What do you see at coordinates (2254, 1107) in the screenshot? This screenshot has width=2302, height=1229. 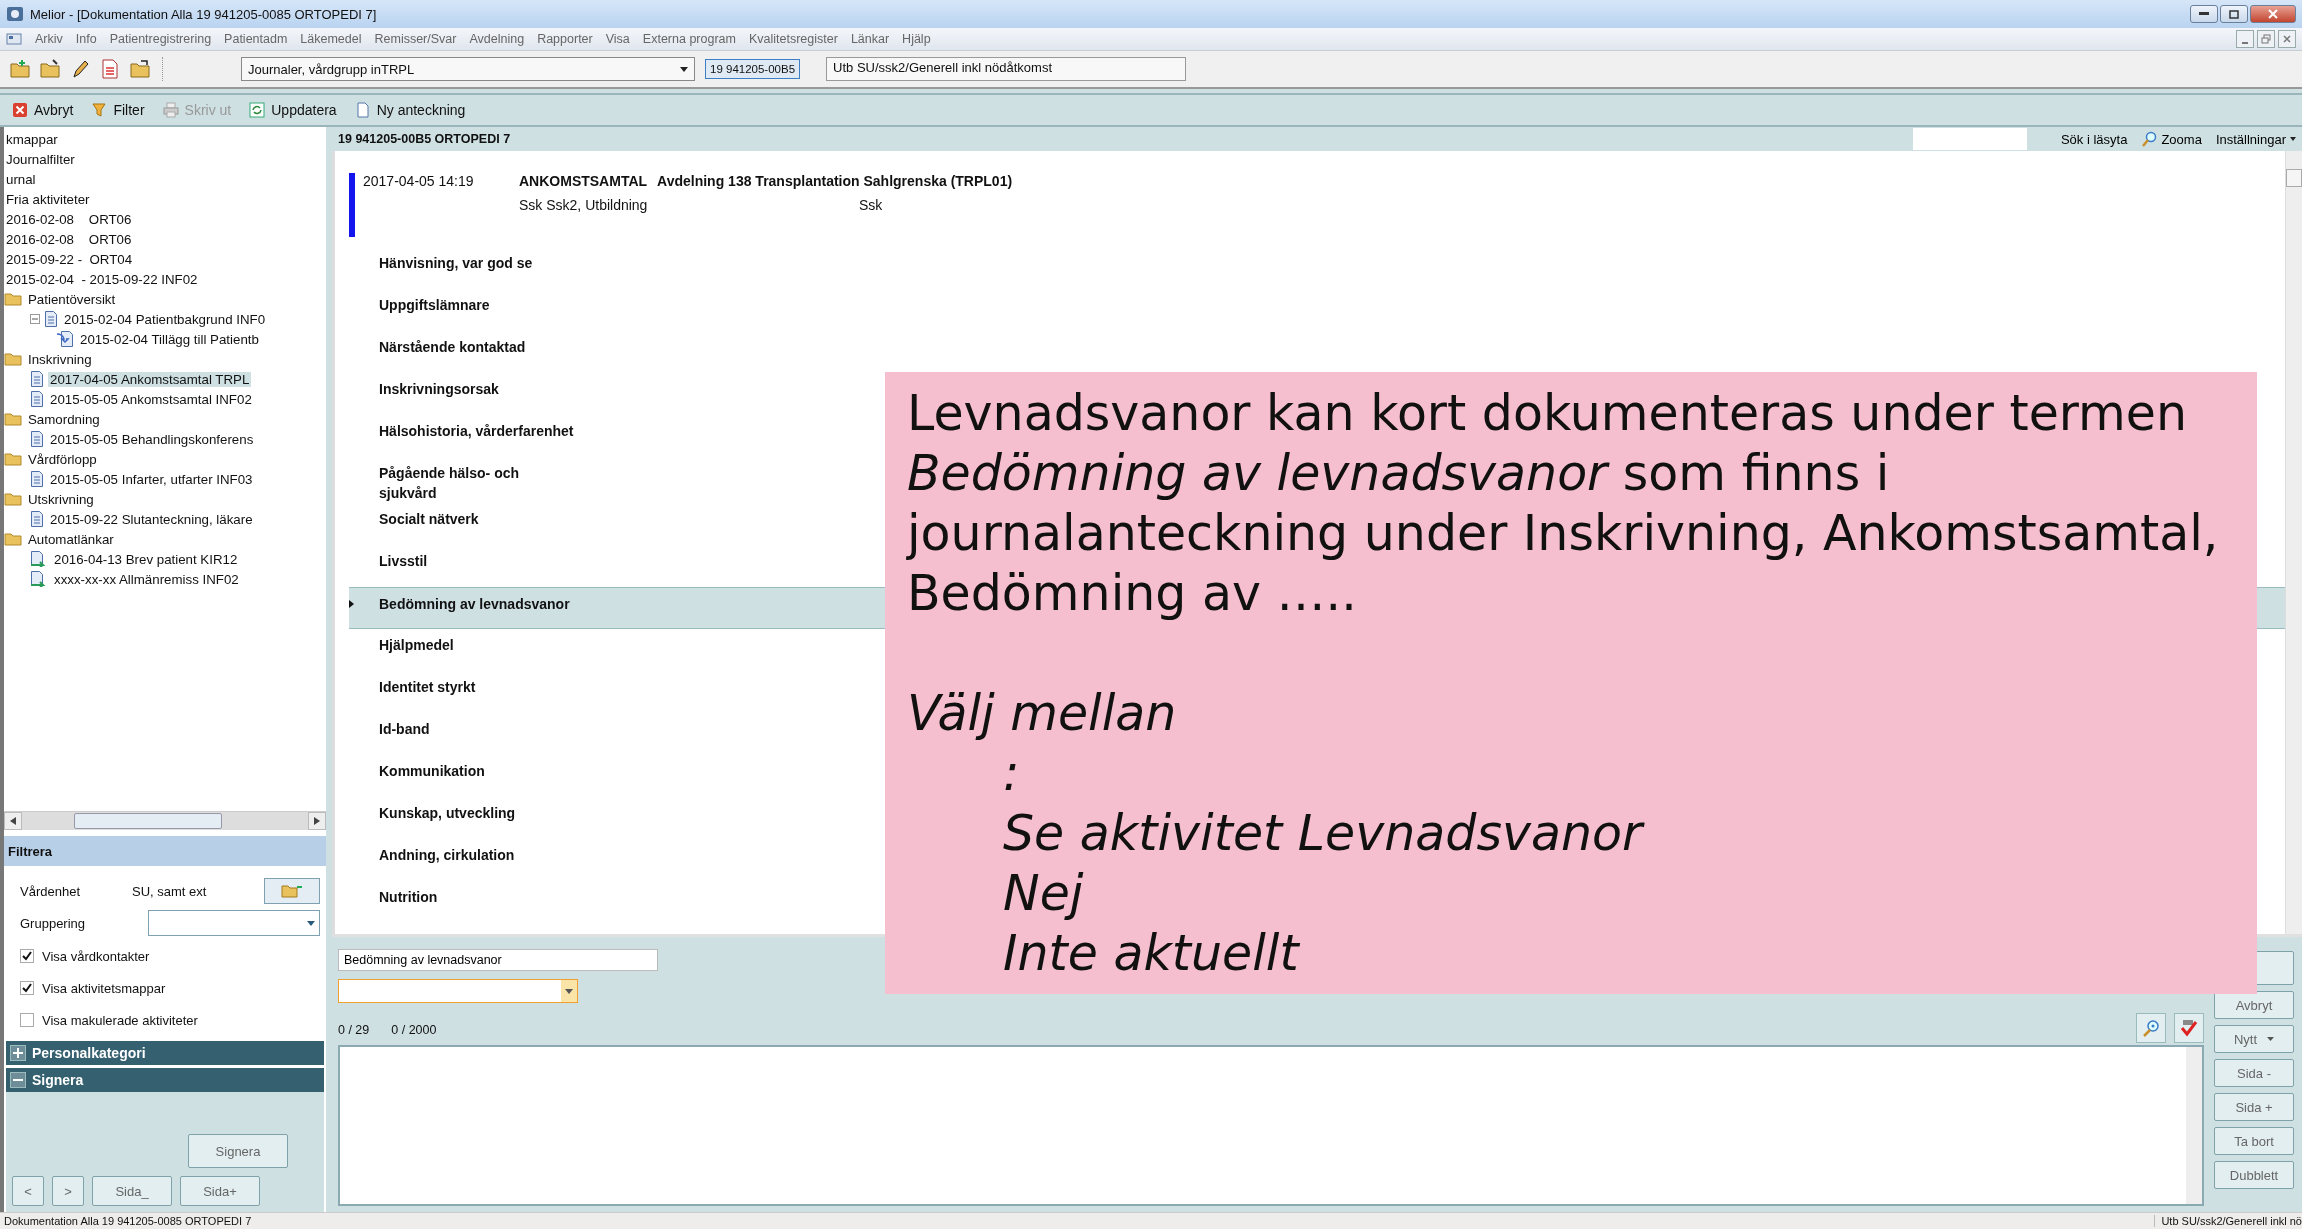 I see `editor-button: Sida +` at bounding box center [2254, 1107].